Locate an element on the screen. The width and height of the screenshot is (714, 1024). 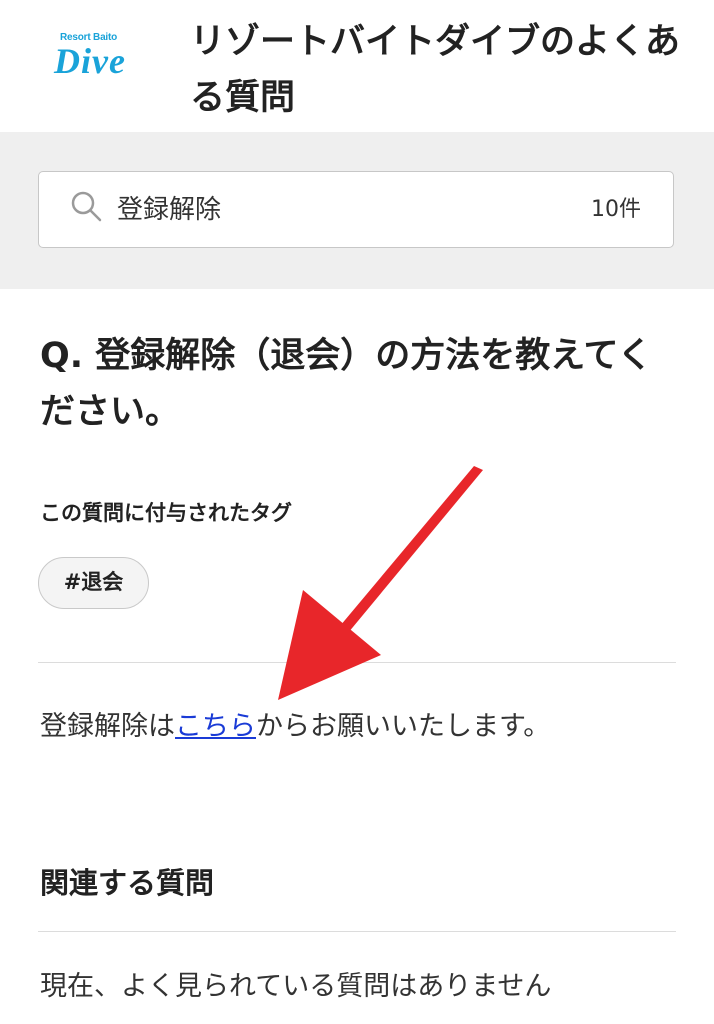
page-title: リゾートバイトダイブのよくある質問 is located at coordinates (435, 70).